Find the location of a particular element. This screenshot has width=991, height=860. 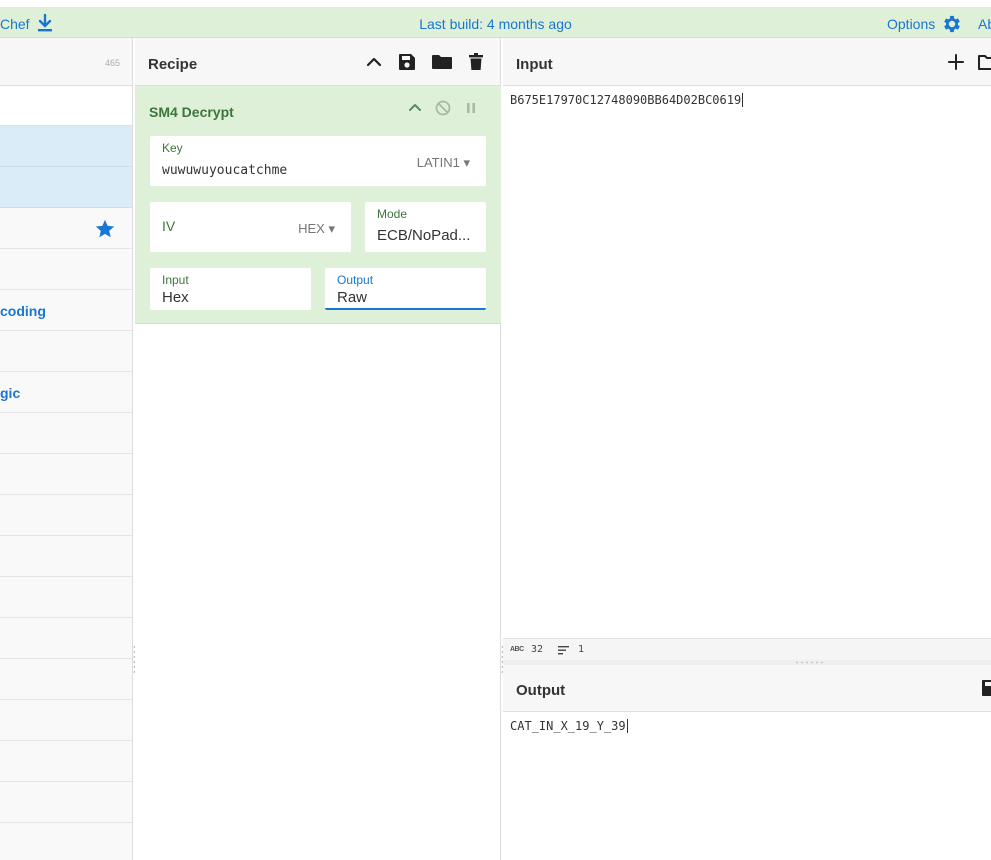

operation-list-item: gic is located at coordinates (66, 392).